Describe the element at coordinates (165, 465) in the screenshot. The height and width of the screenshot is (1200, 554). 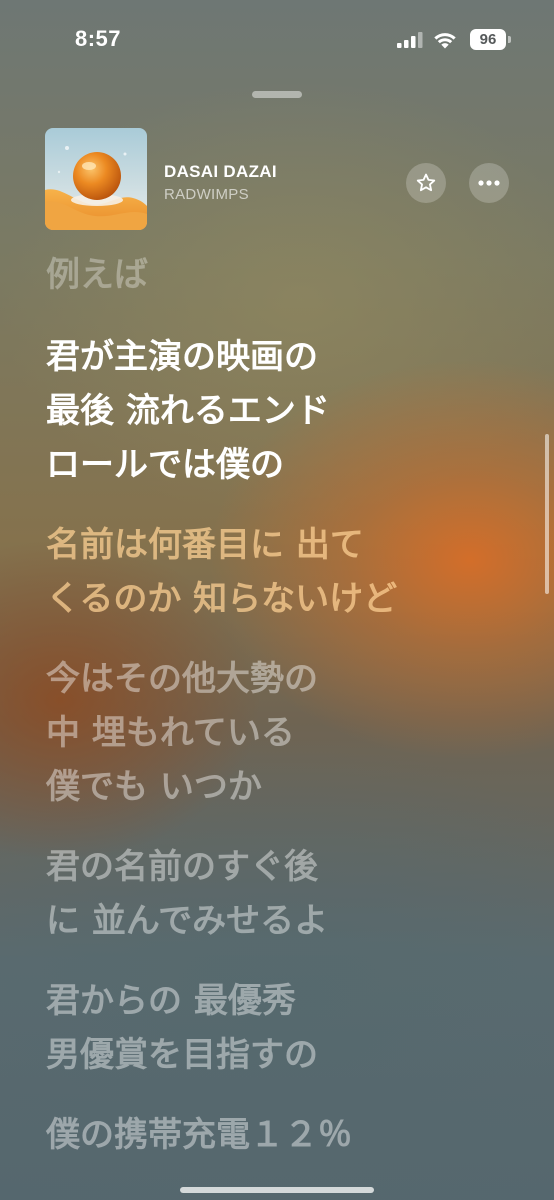
I see `lyric-line: ロールでは僕の` at that location.